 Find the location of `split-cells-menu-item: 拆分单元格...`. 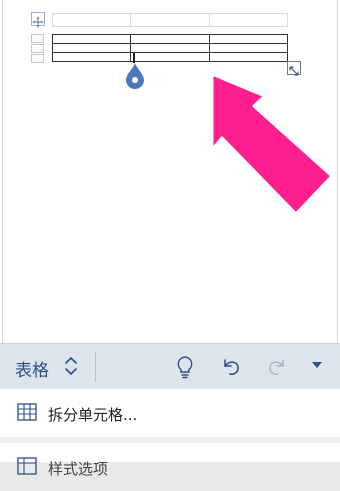

split-cells-menu-item: 拆分单元格... is located at coordinates (170, 413).